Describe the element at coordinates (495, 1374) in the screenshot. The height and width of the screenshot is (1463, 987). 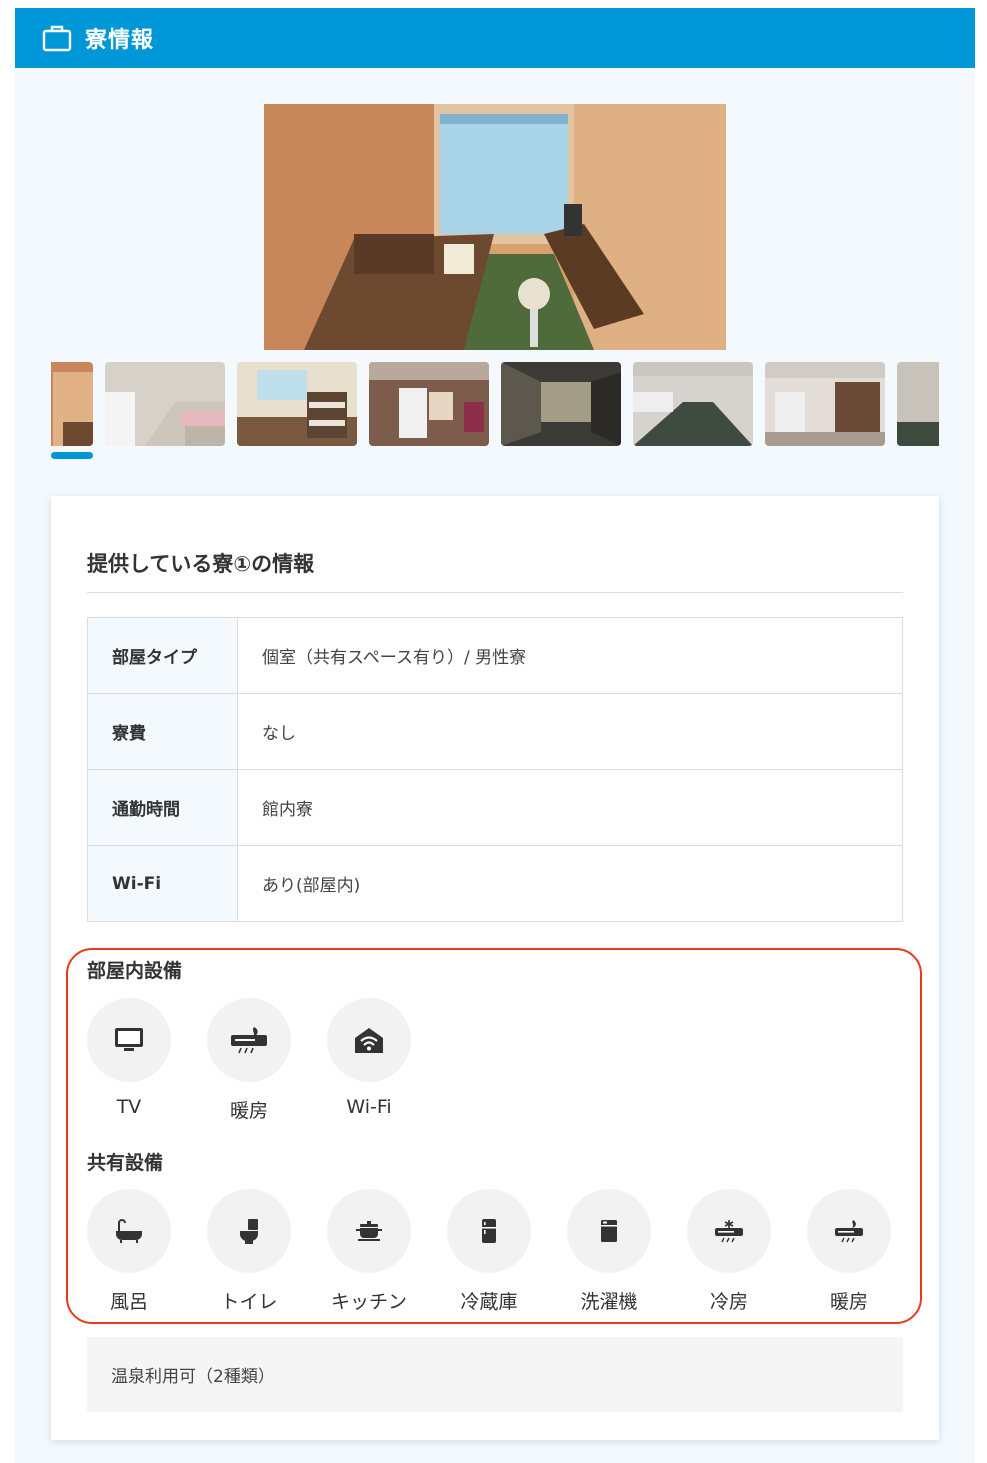
I see `dorm-note: 温泉利用可（2種類）` at that location.